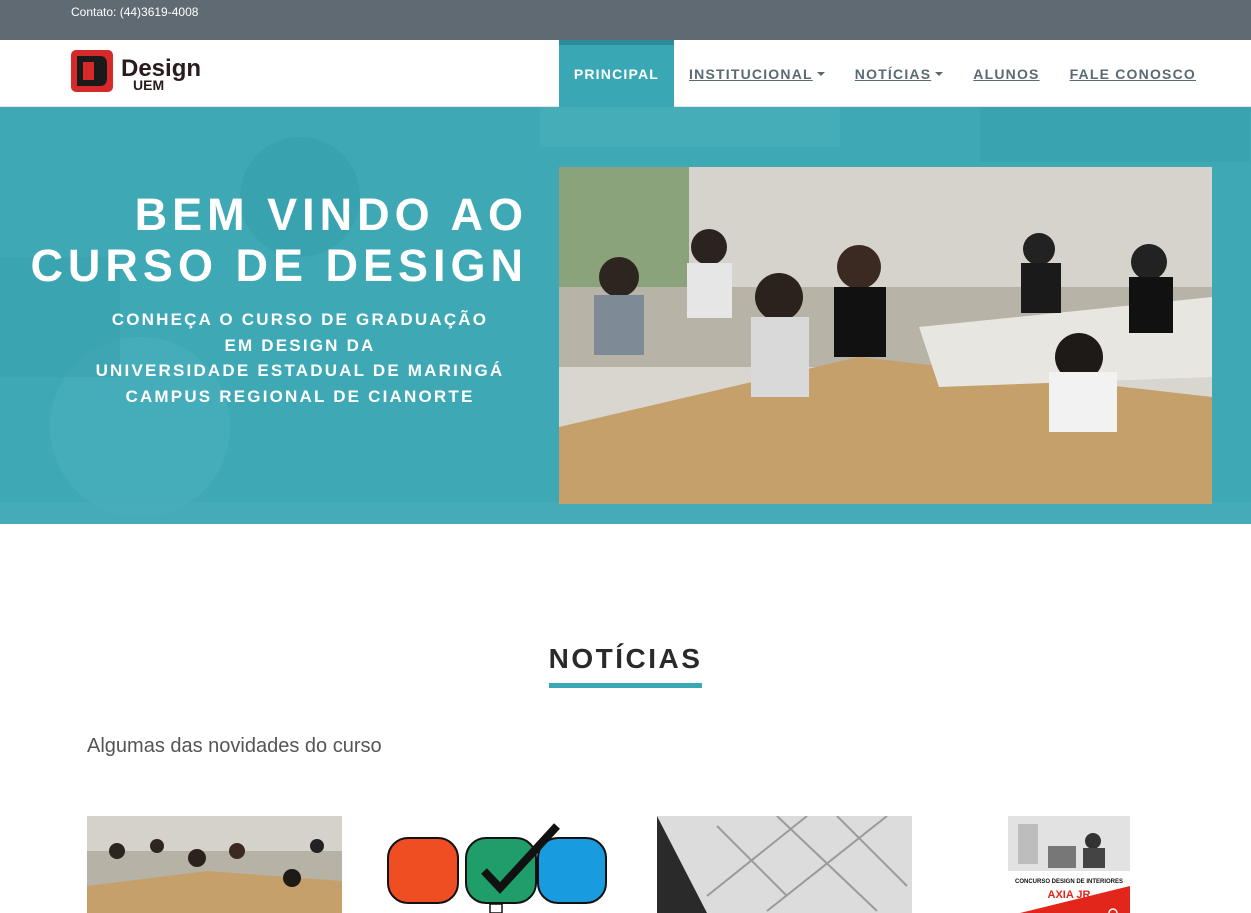  Describe the element at coordinates (1133, 73) in the screenshot. I see `nav-item-fale-conosco: FALE CONOSCO` at that location.